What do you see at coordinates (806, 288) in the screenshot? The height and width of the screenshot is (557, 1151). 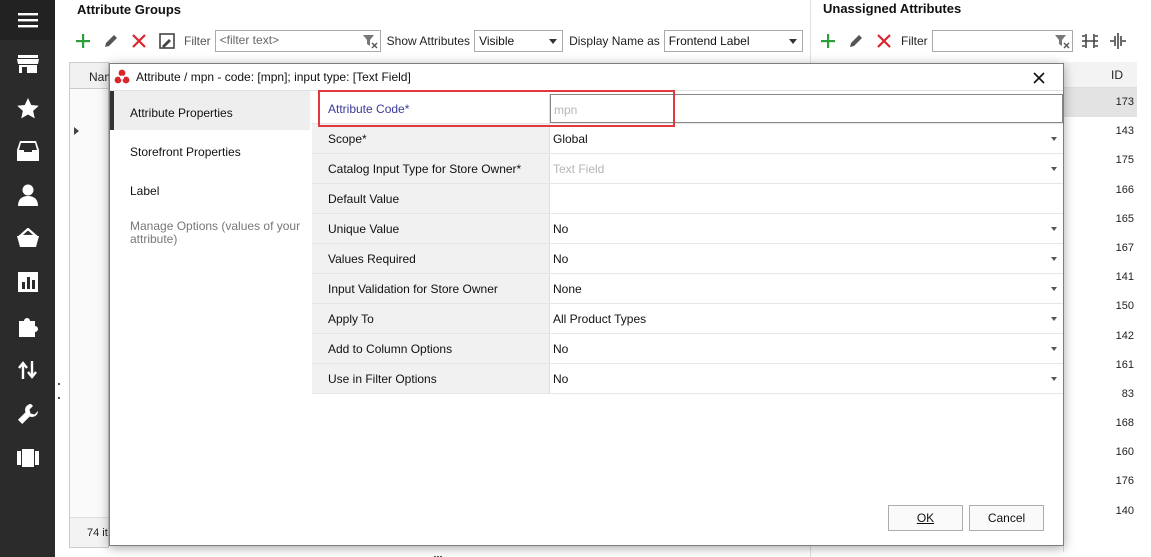 I see `input-validation-select: None` at bounding box center [806, 288].